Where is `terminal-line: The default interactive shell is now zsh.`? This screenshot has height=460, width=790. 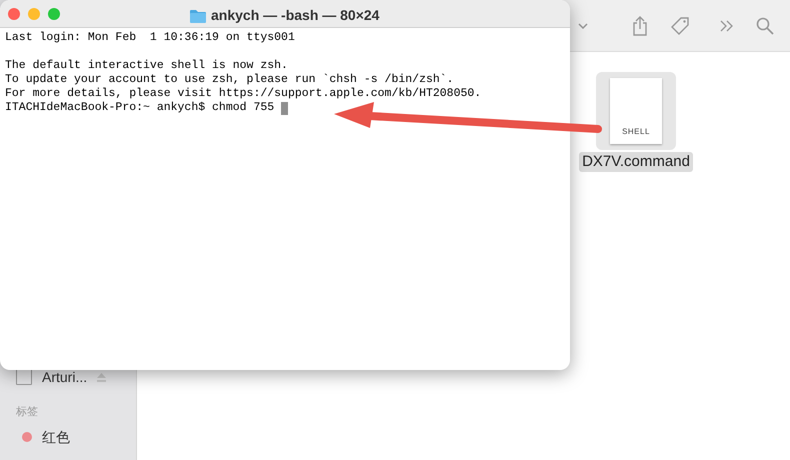 terminal-line: The default interactive shell is now zsh. is located at coordinates (146, 65).